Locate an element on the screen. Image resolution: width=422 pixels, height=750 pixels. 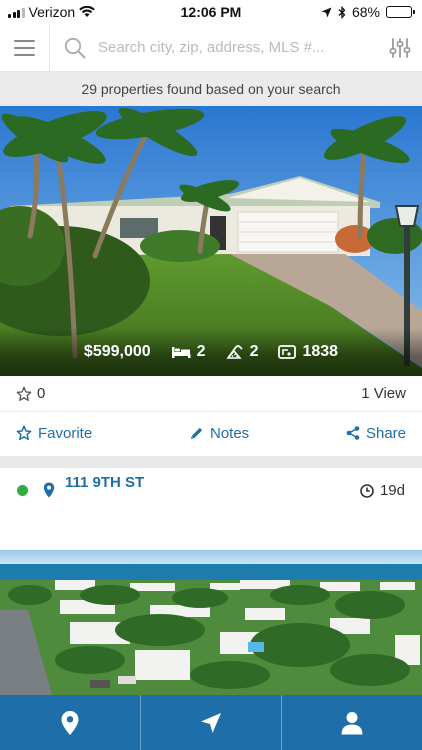
nav-map-button is located at coordinates (70, 722).